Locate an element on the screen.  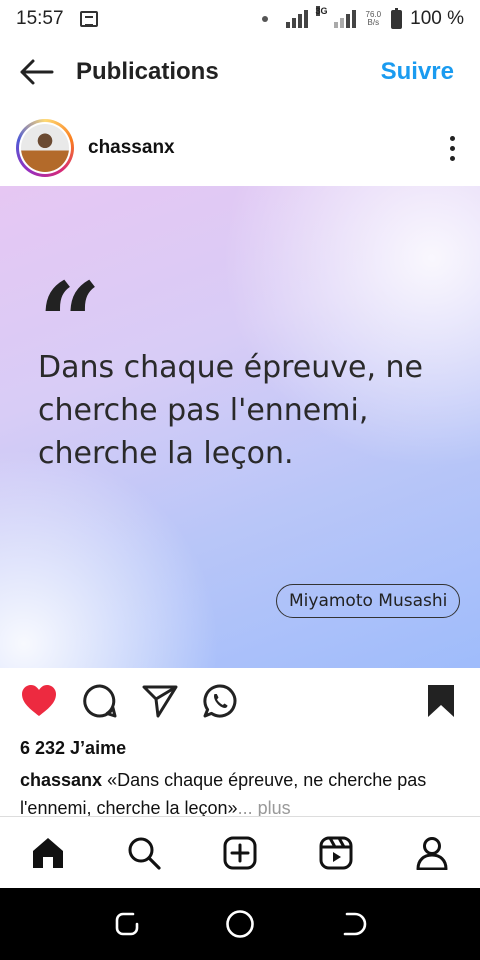
page-title: Publications is located at coordinates (147, 71).